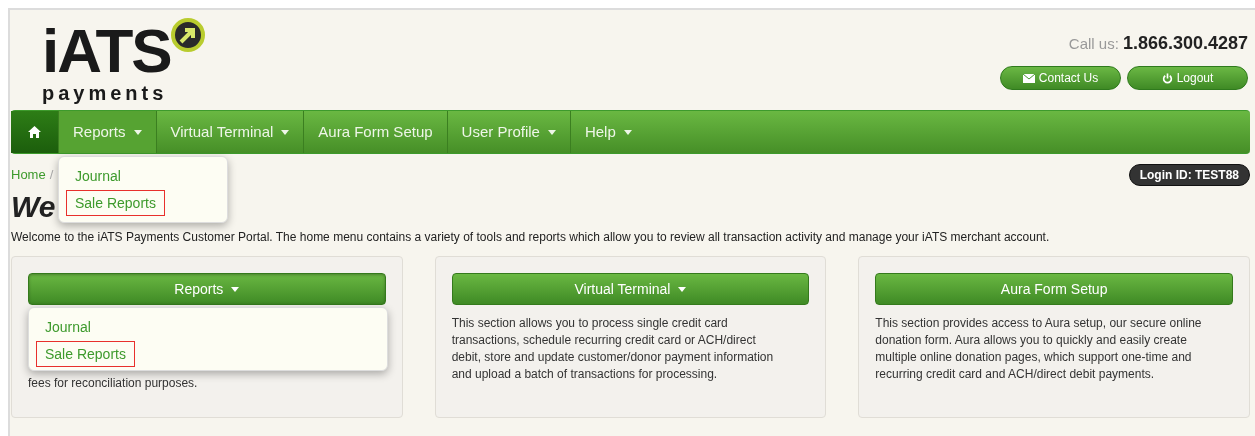  Describe the element at coordinates (28, 175) in the screenshot. I see `breadcrumb-link: Home` at that location.